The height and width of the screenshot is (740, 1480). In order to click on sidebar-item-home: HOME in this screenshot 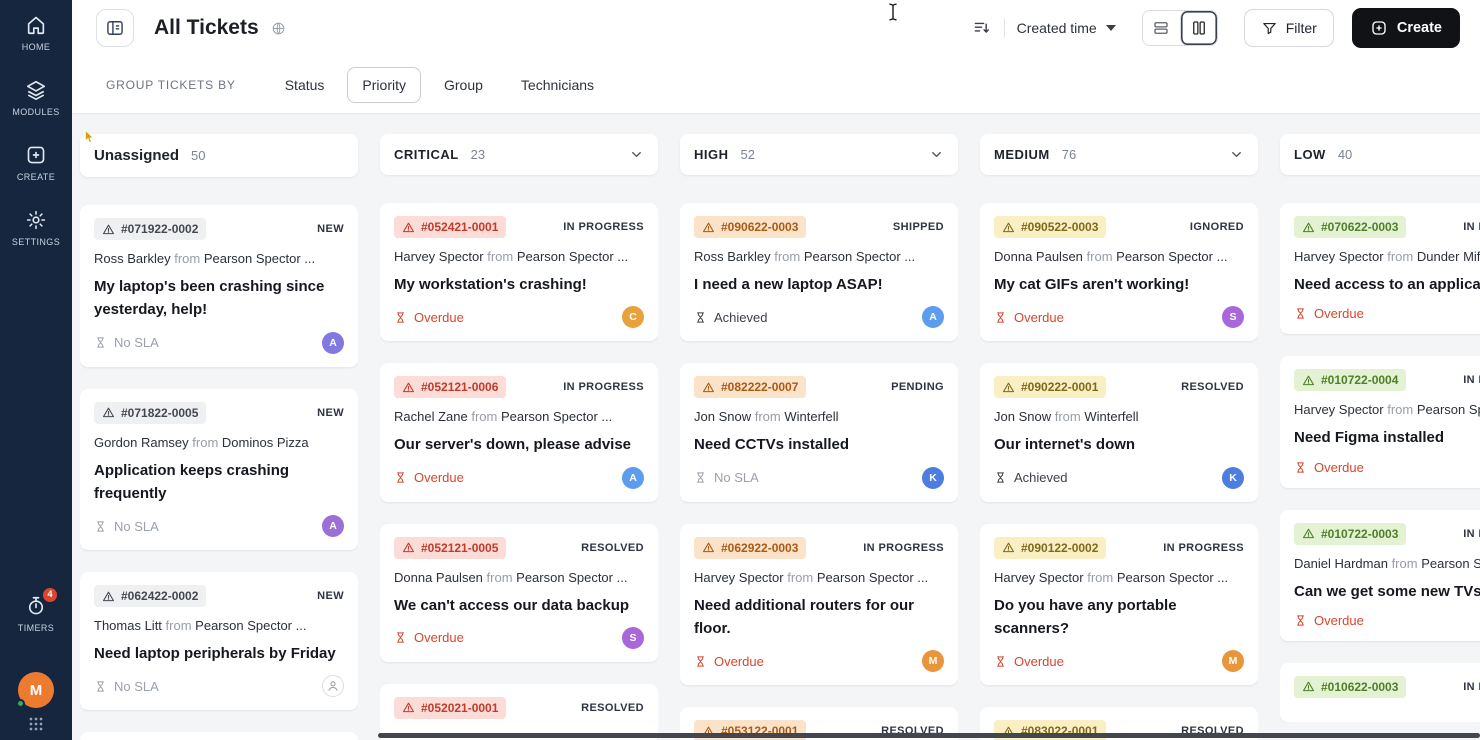, I will do `click(36, 33)`.